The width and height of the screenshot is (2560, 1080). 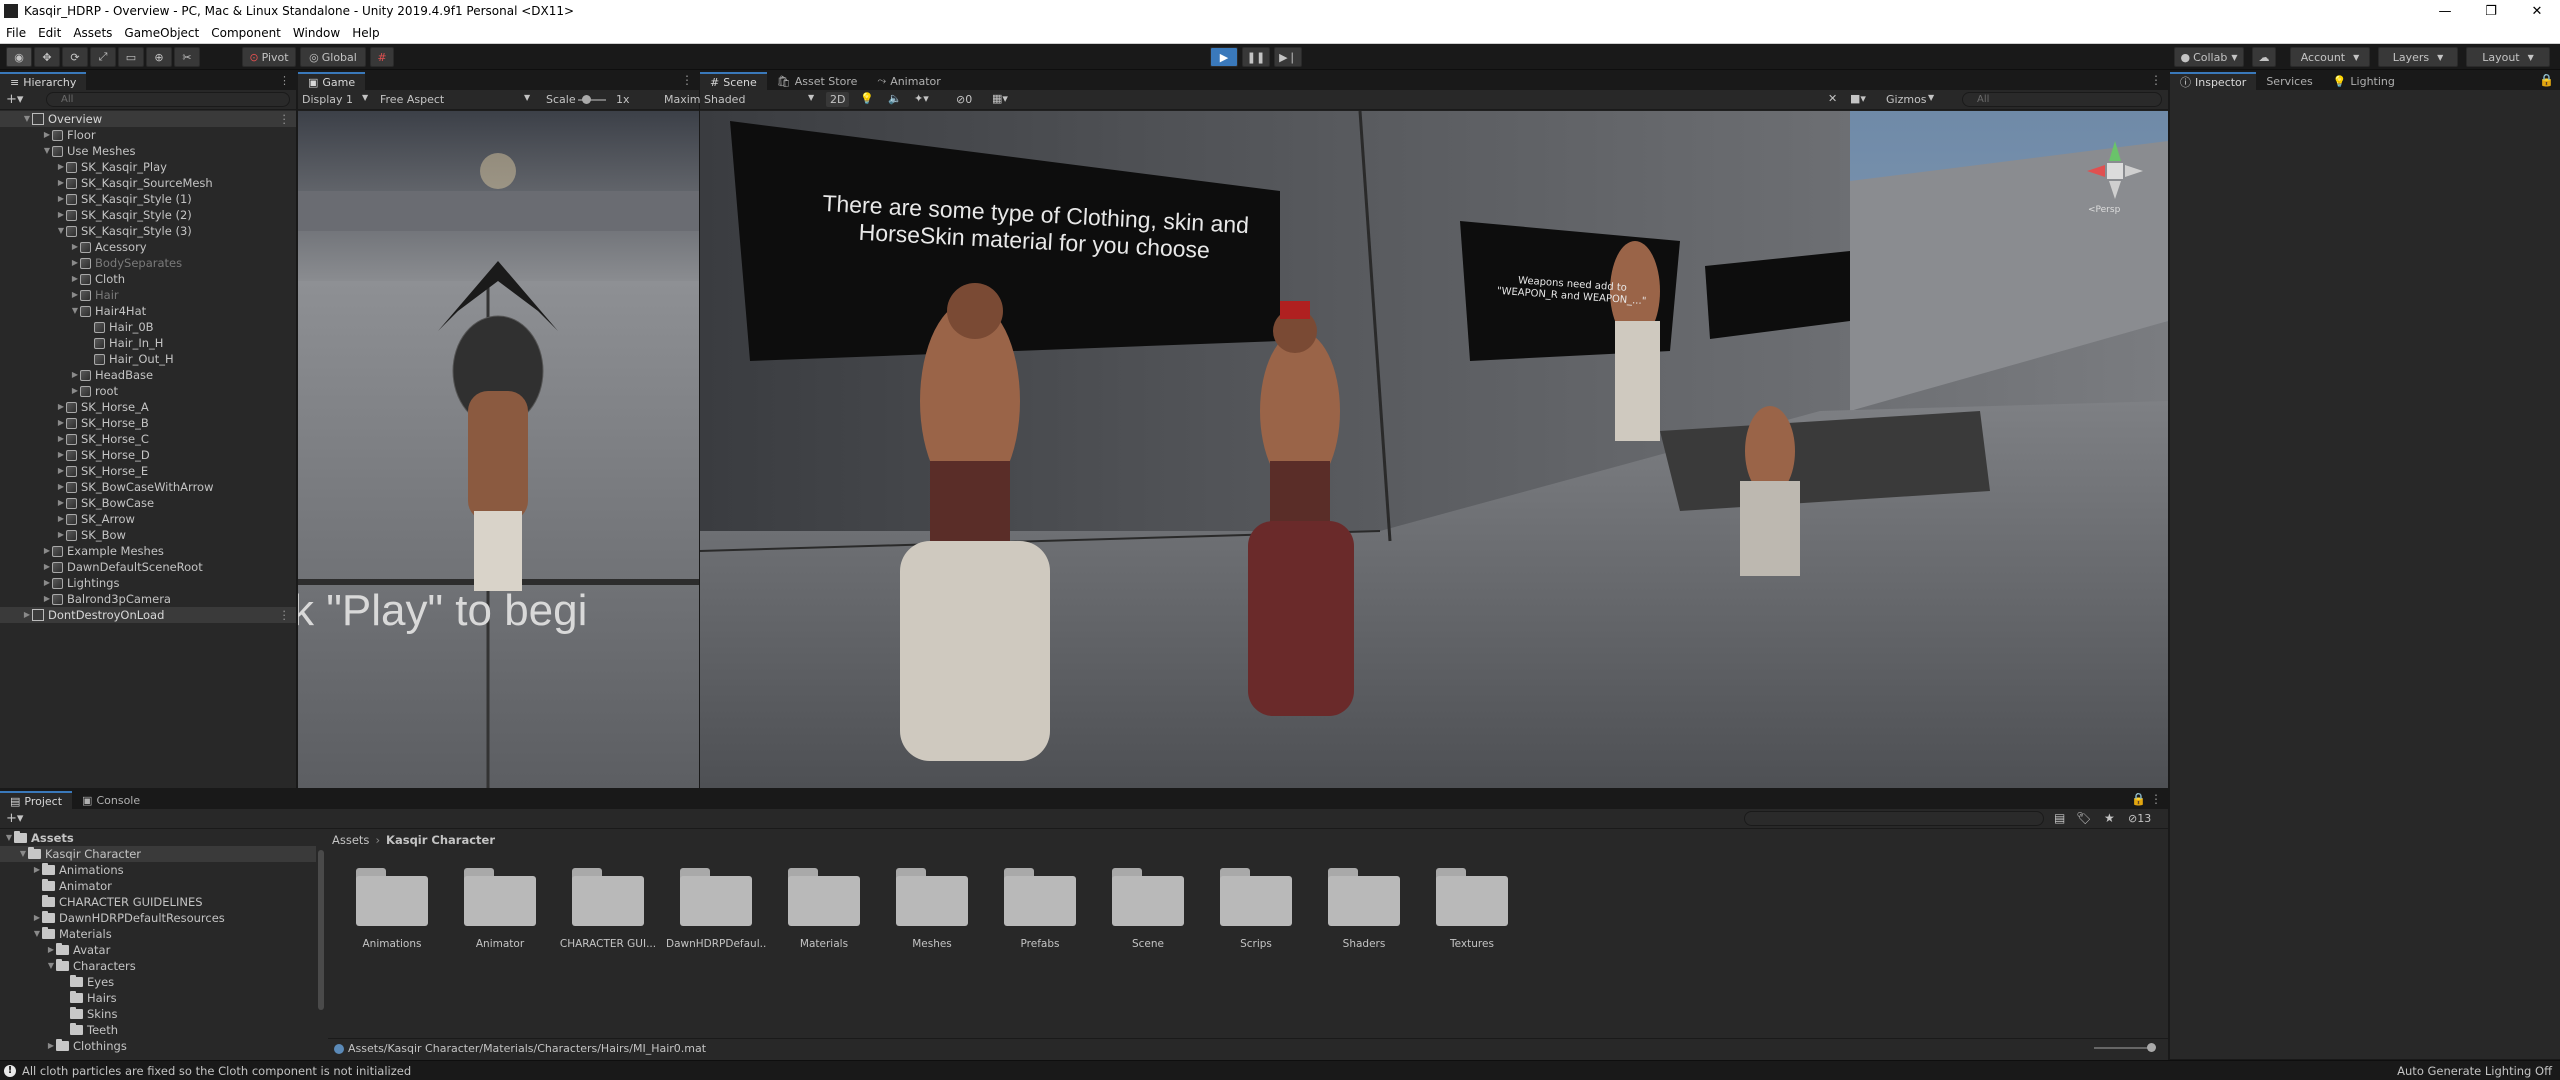 I want to click on hierarchy-item: ▼ SK_Kasqir_Style (3), so click(x=148, y=231).